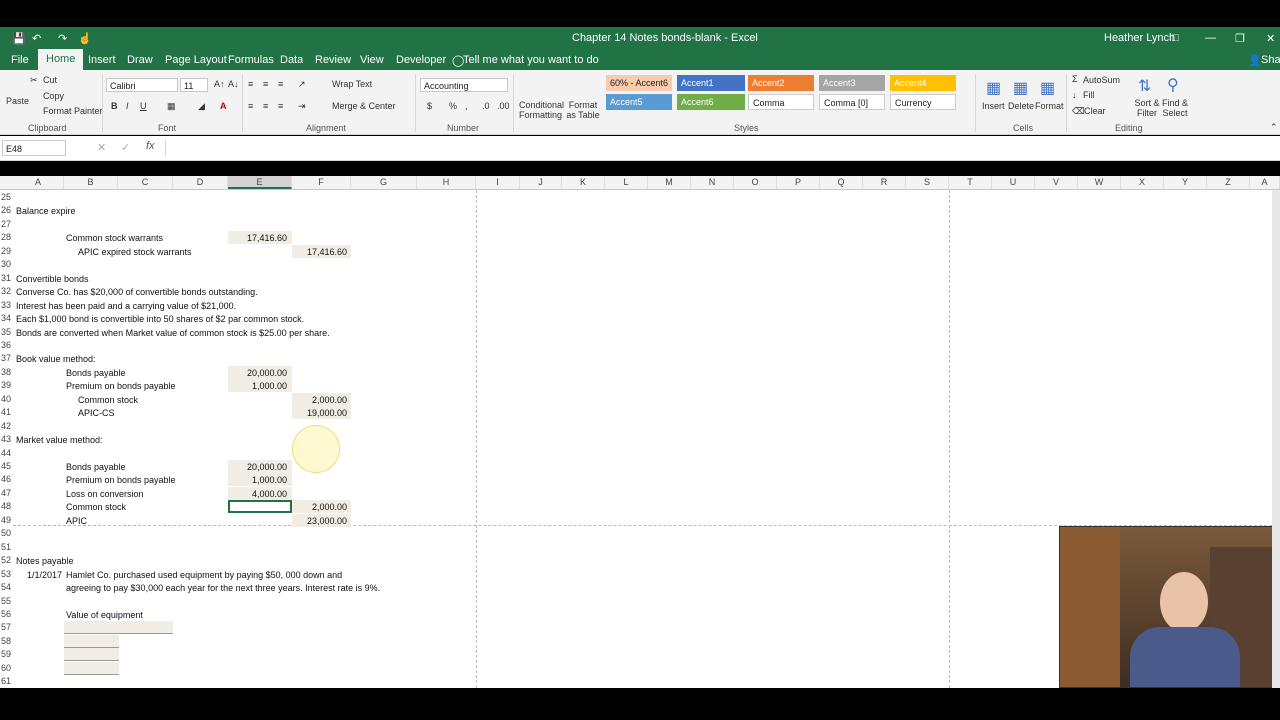 The height and width of the screenshot is (720, 1280). I want to click on cut-button: Cut, so click(50, 80).